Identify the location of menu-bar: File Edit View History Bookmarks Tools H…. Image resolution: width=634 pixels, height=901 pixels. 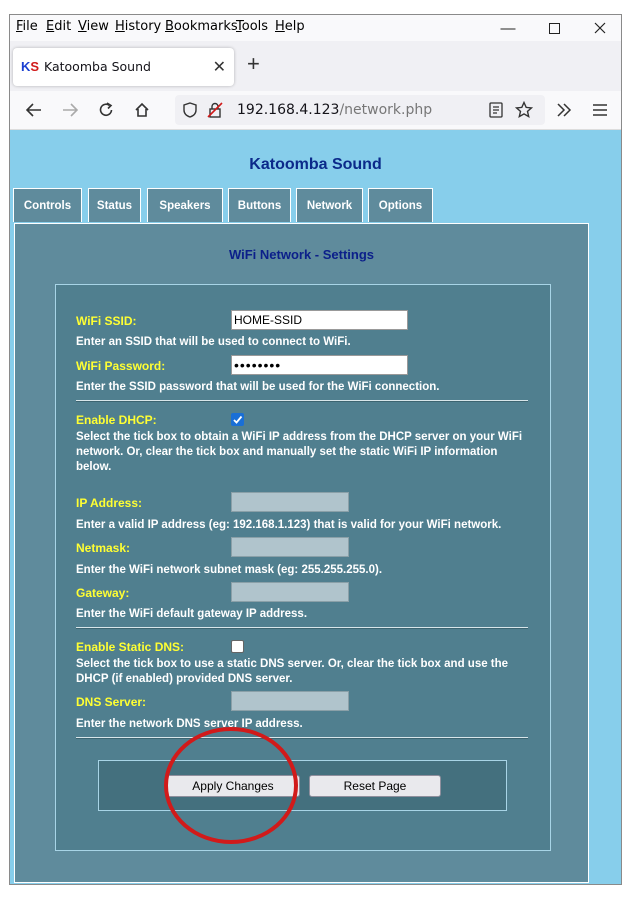
(315, 28).